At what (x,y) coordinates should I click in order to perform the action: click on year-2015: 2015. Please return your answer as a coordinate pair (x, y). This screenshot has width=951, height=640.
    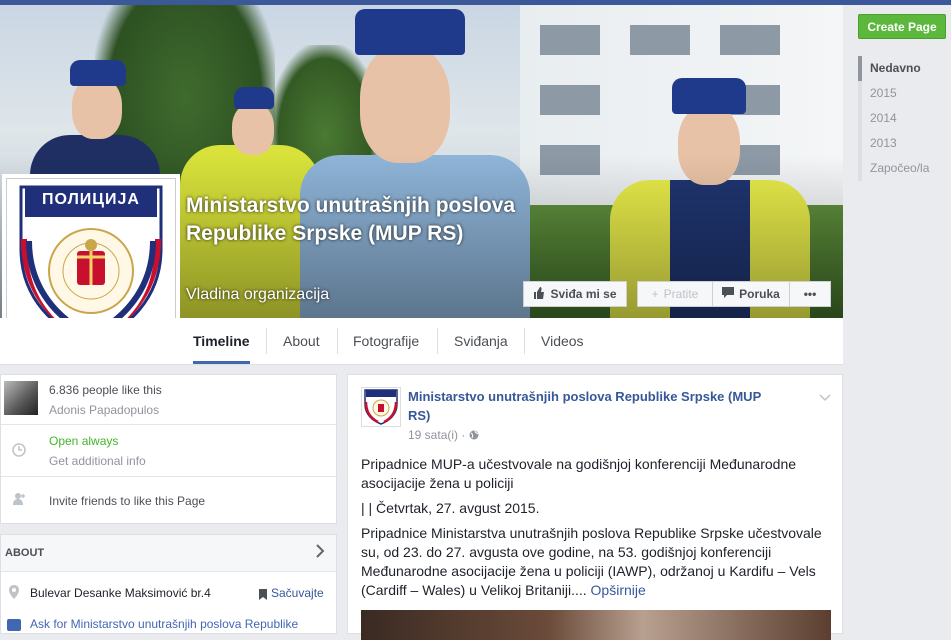
    Looking at the image, I should click on (895, 93).